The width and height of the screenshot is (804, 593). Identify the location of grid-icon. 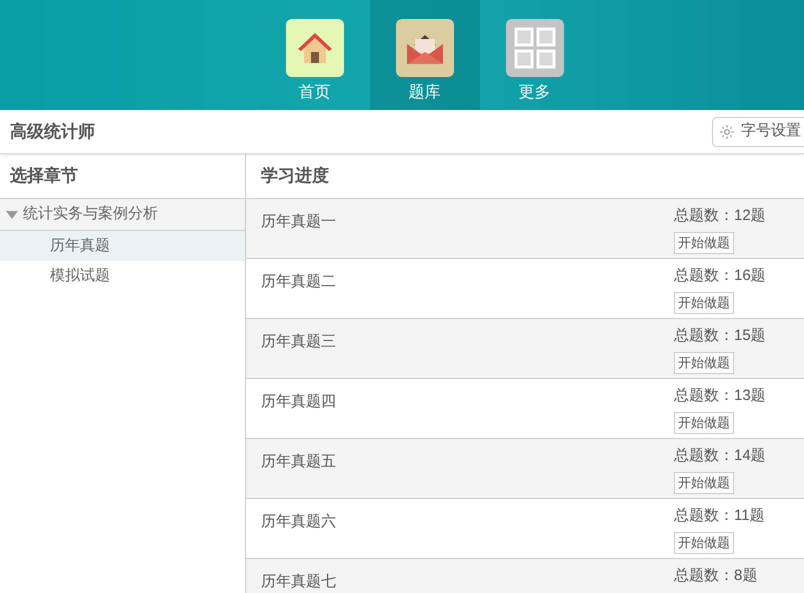
(535, 48).